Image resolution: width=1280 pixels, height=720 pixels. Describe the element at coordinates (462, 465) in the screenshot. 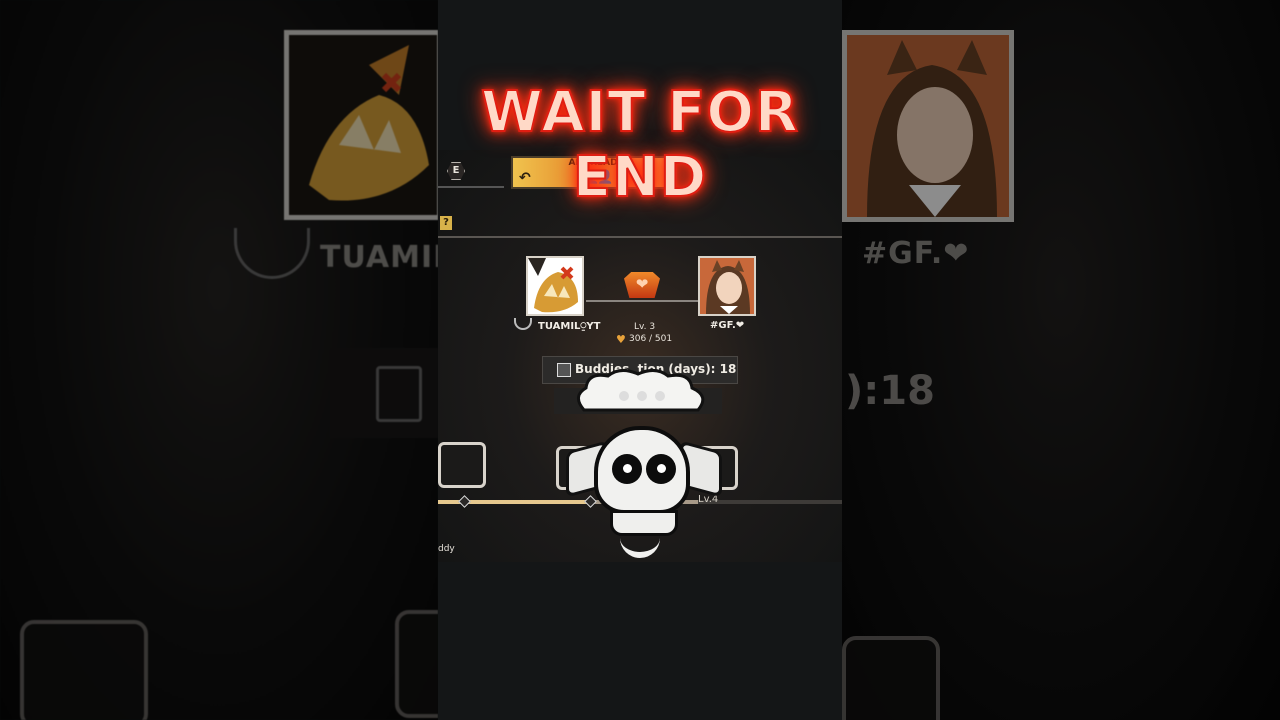

I see `chest-icon` at that location.